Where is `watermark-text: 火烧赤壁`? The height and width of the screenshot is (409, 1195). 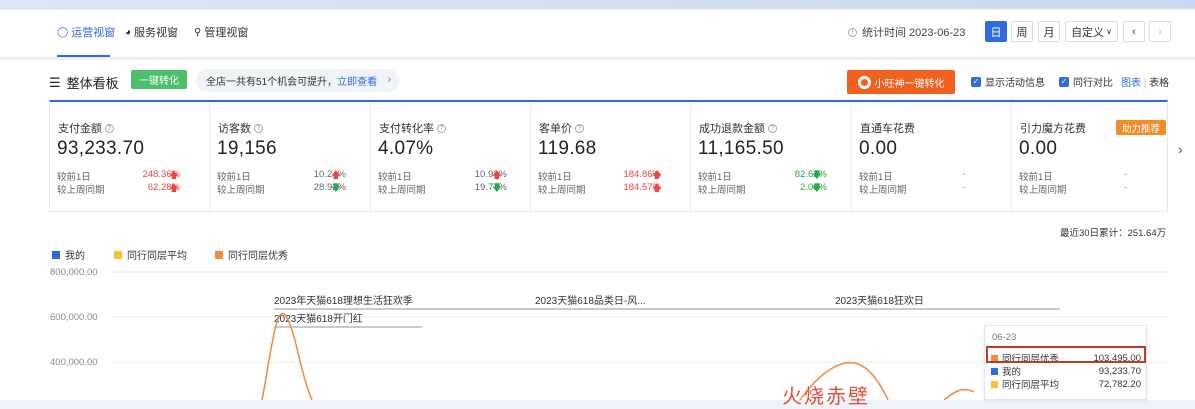
watermark-text: 火烧赤壁 is located at coordinates (826, 396).